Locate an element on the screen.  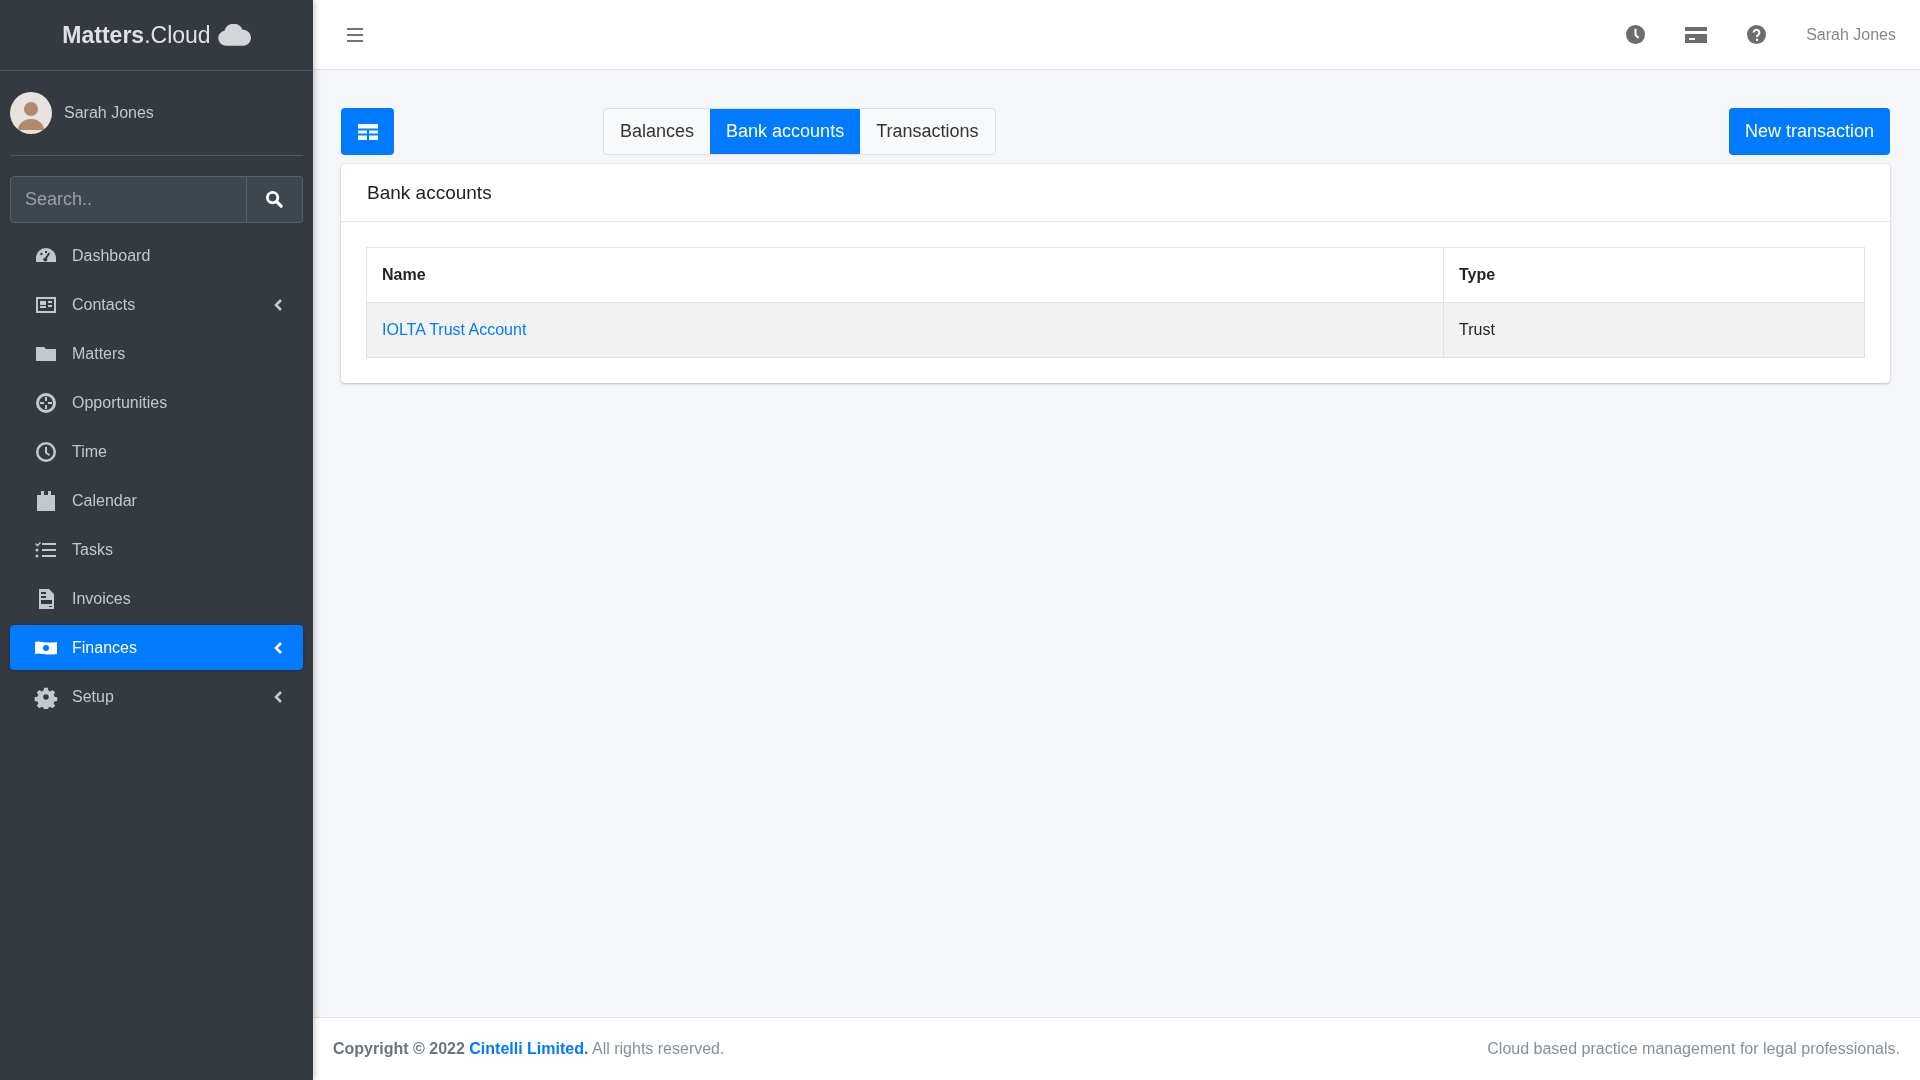
card-title: Bank accounts is located at coordinates (429, 192).